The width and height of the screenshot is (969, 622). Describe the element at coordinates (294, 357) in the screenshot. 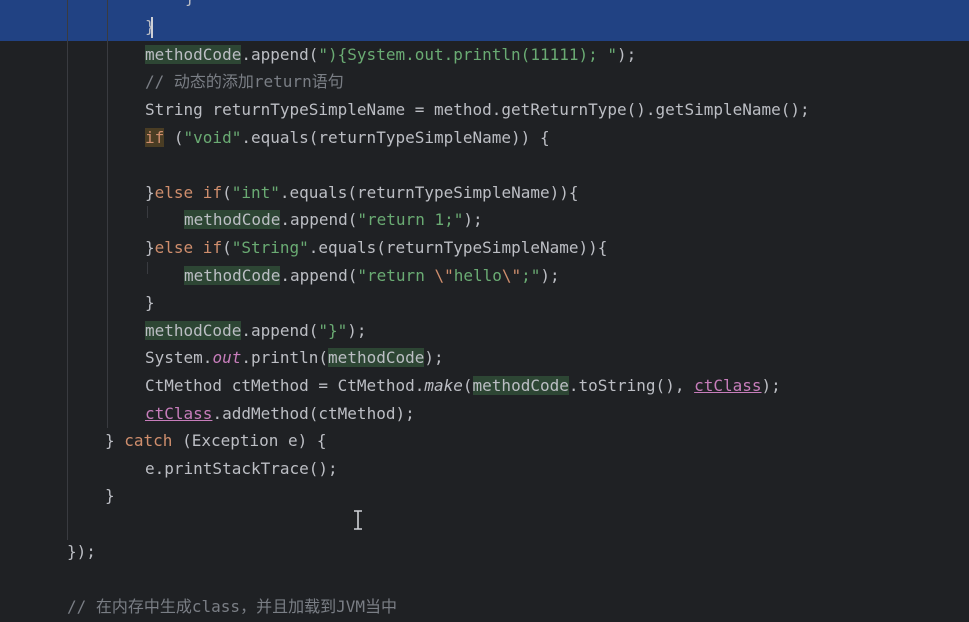

I see `code-line-content: System.out.println(methodCode);` at that location.